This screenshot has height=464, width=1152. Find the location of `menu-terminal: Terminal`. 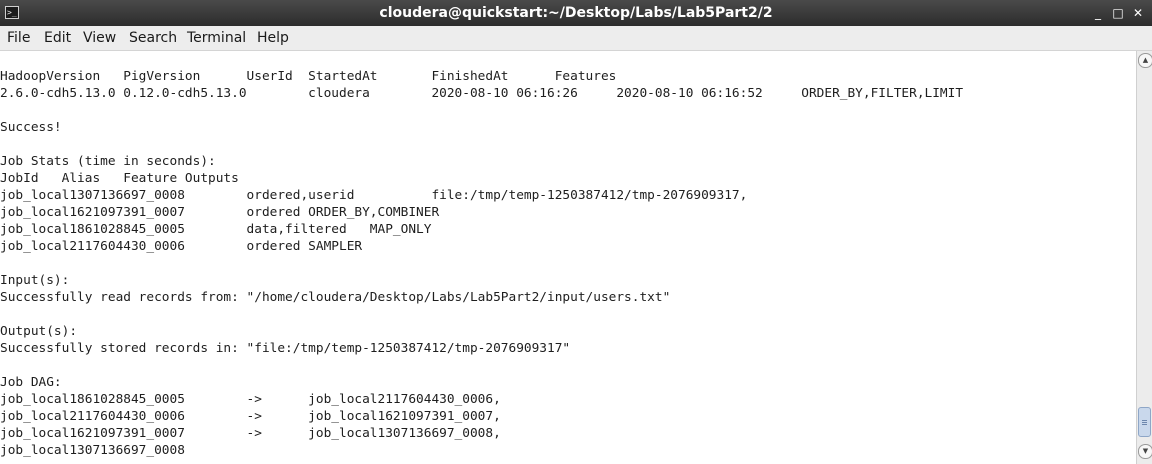

menu-terminal: Terminal is located at coordinates (216, 38).